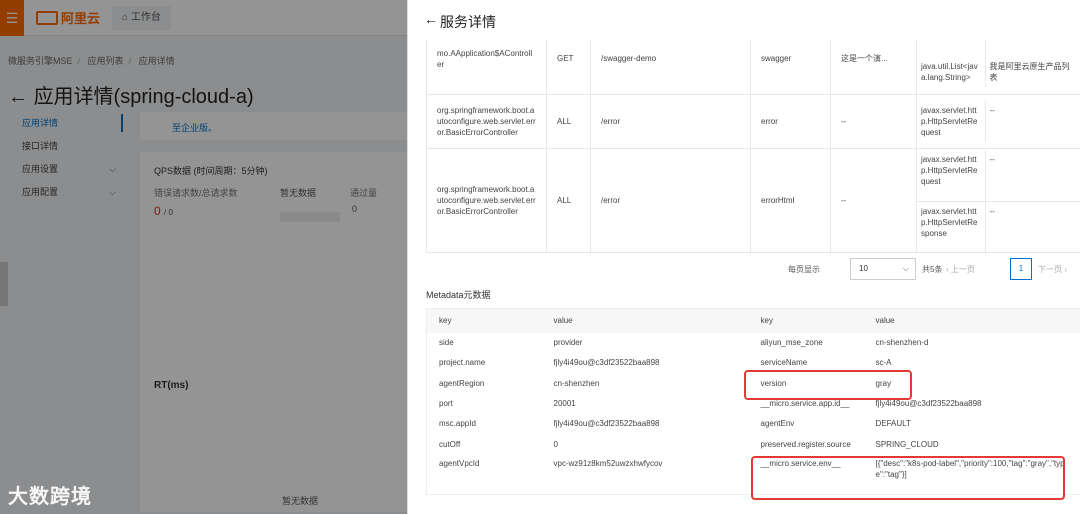 This screenshot has width=1080, height=514. What do you see at coordinates (902, 343) in the screenshot?
I see `meta-value: cn-shenzhen-d` at bounding box center [902, 343].